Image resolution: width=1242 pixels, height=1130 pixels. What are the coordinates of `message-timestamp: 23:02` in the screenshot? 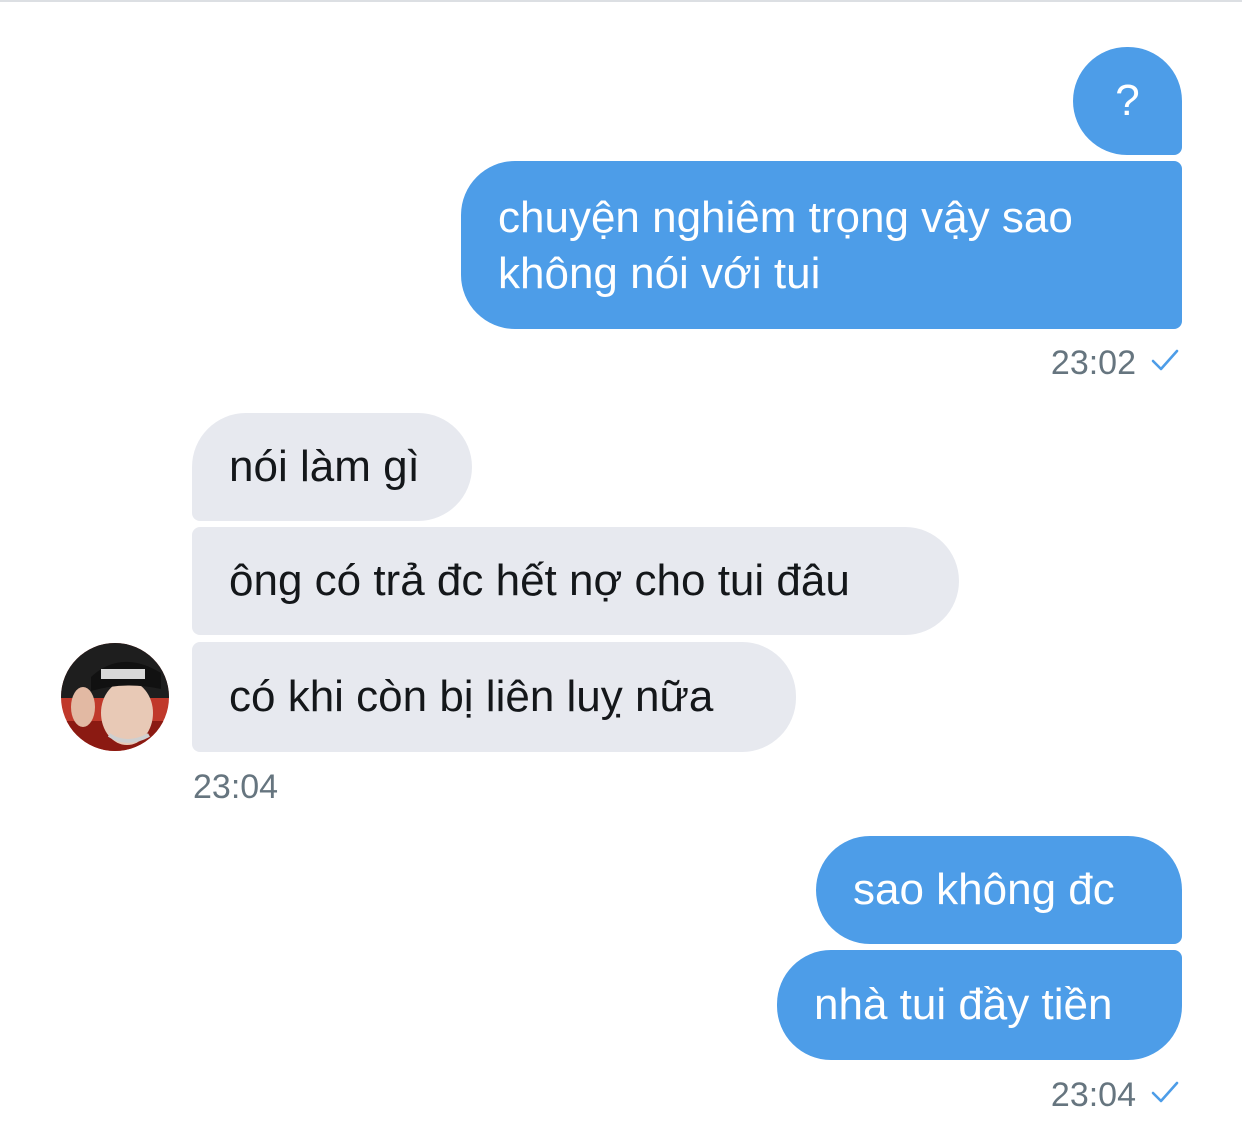 It's located at (1115, 363).